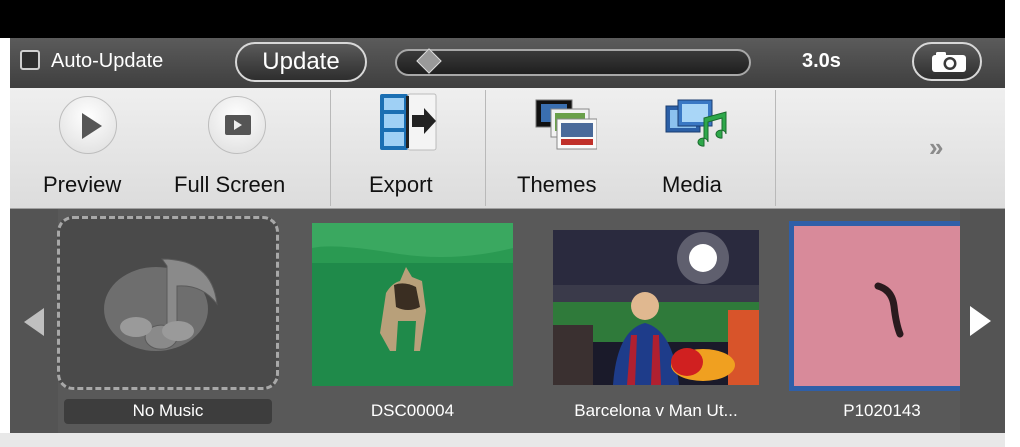  Describe the element at coordinates (656, 307) in the screenshot. I see `media-thumbnail-barcelona` at that location.